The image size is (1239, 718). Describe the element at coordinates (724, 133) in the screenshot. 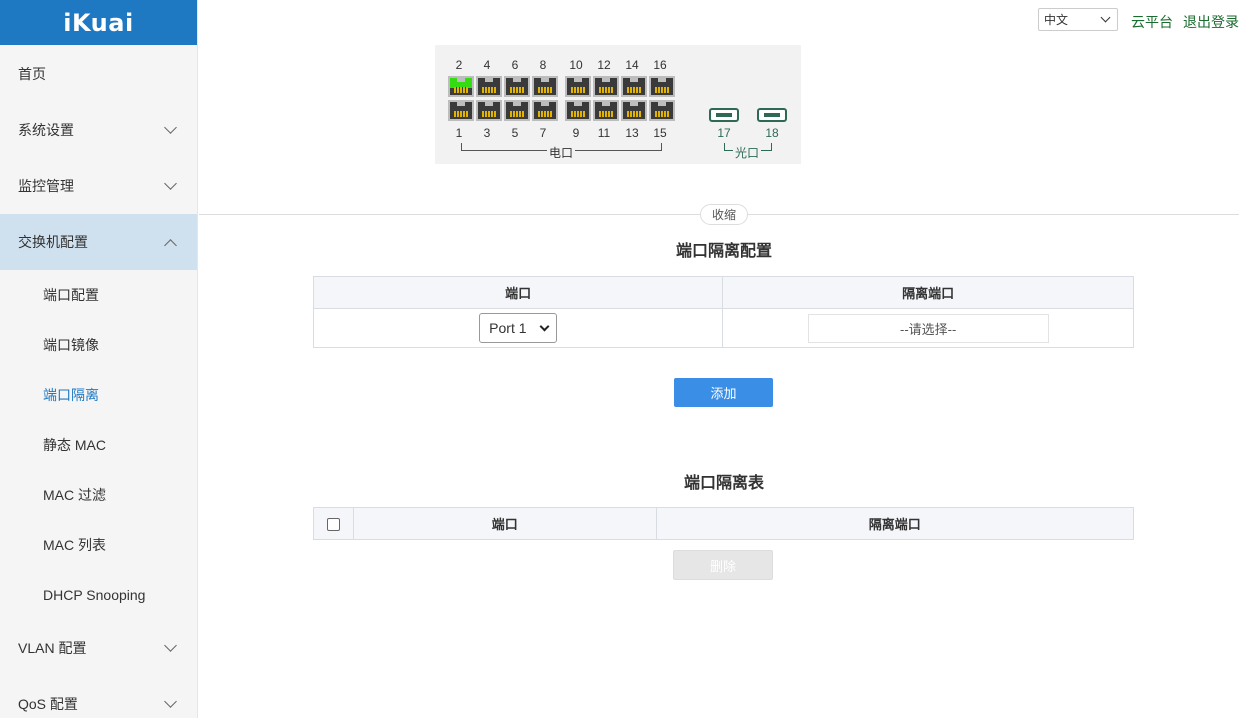

I see `port-number-label: 17` at that location.